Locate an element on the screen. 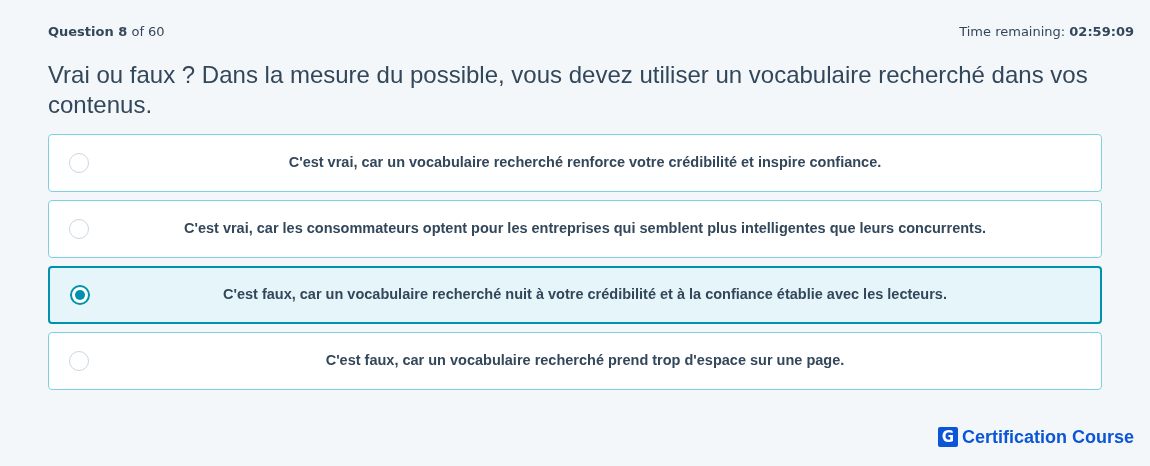  answer-option: C'est faux, car un vocabulaire recherché nuit à votre crédibilité et à la confiance établie avec les lecteurs. is located at coordinates (575, 294).